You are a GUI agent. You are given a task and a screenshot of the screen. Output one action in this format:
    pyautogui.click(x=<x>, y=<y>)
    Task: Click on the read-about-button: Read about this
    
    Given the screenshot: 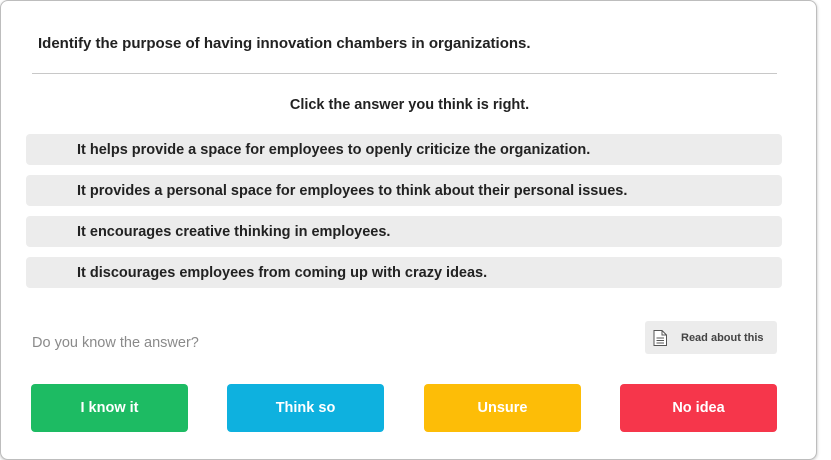 What is the action you would take?
    pyautogui.click(x=711, y=337)
    